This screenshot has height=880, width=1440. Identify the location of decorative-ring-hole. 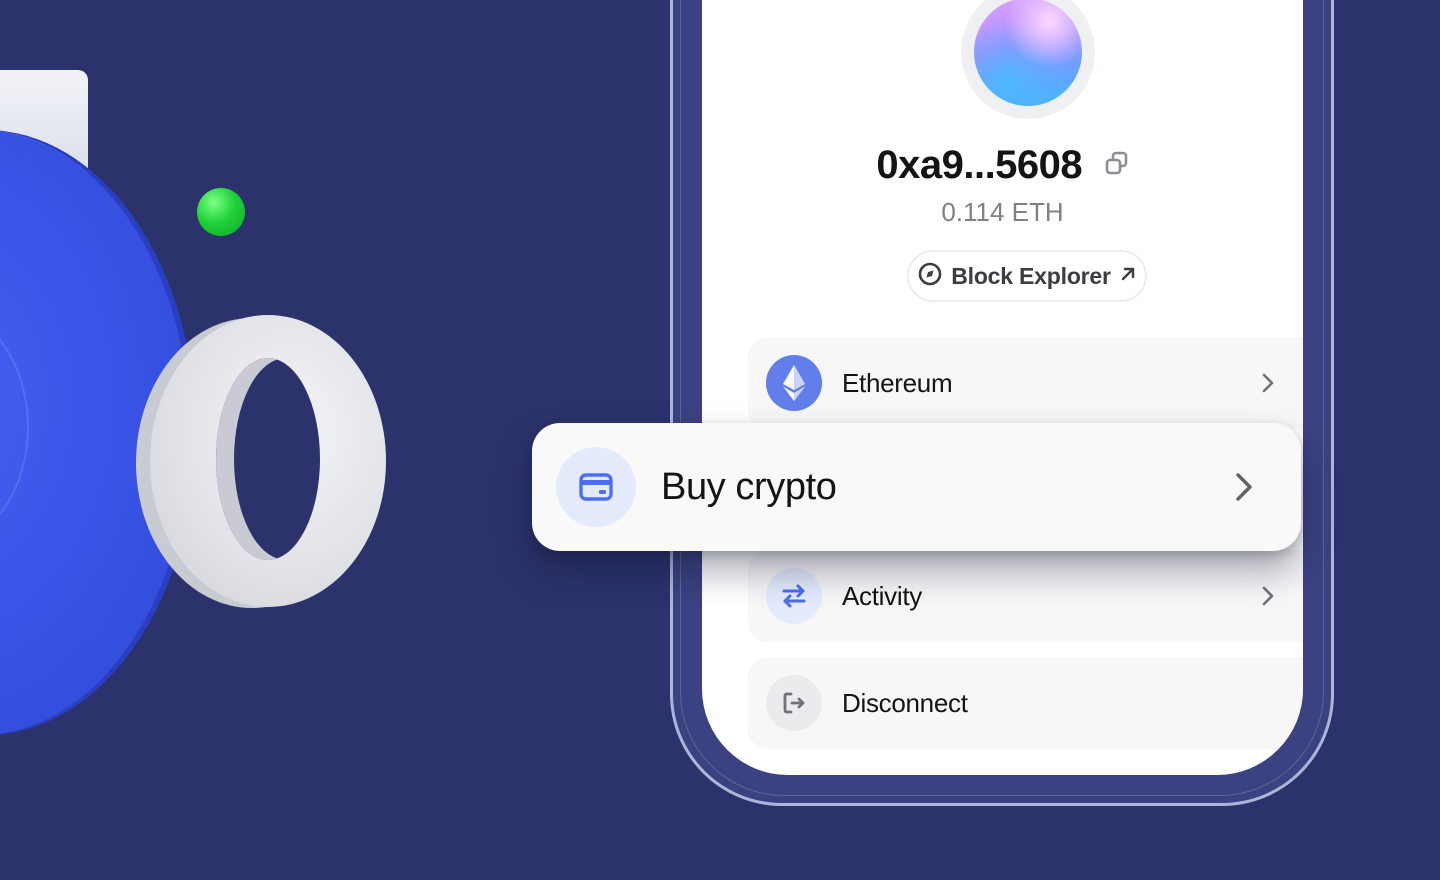
(268, 459).